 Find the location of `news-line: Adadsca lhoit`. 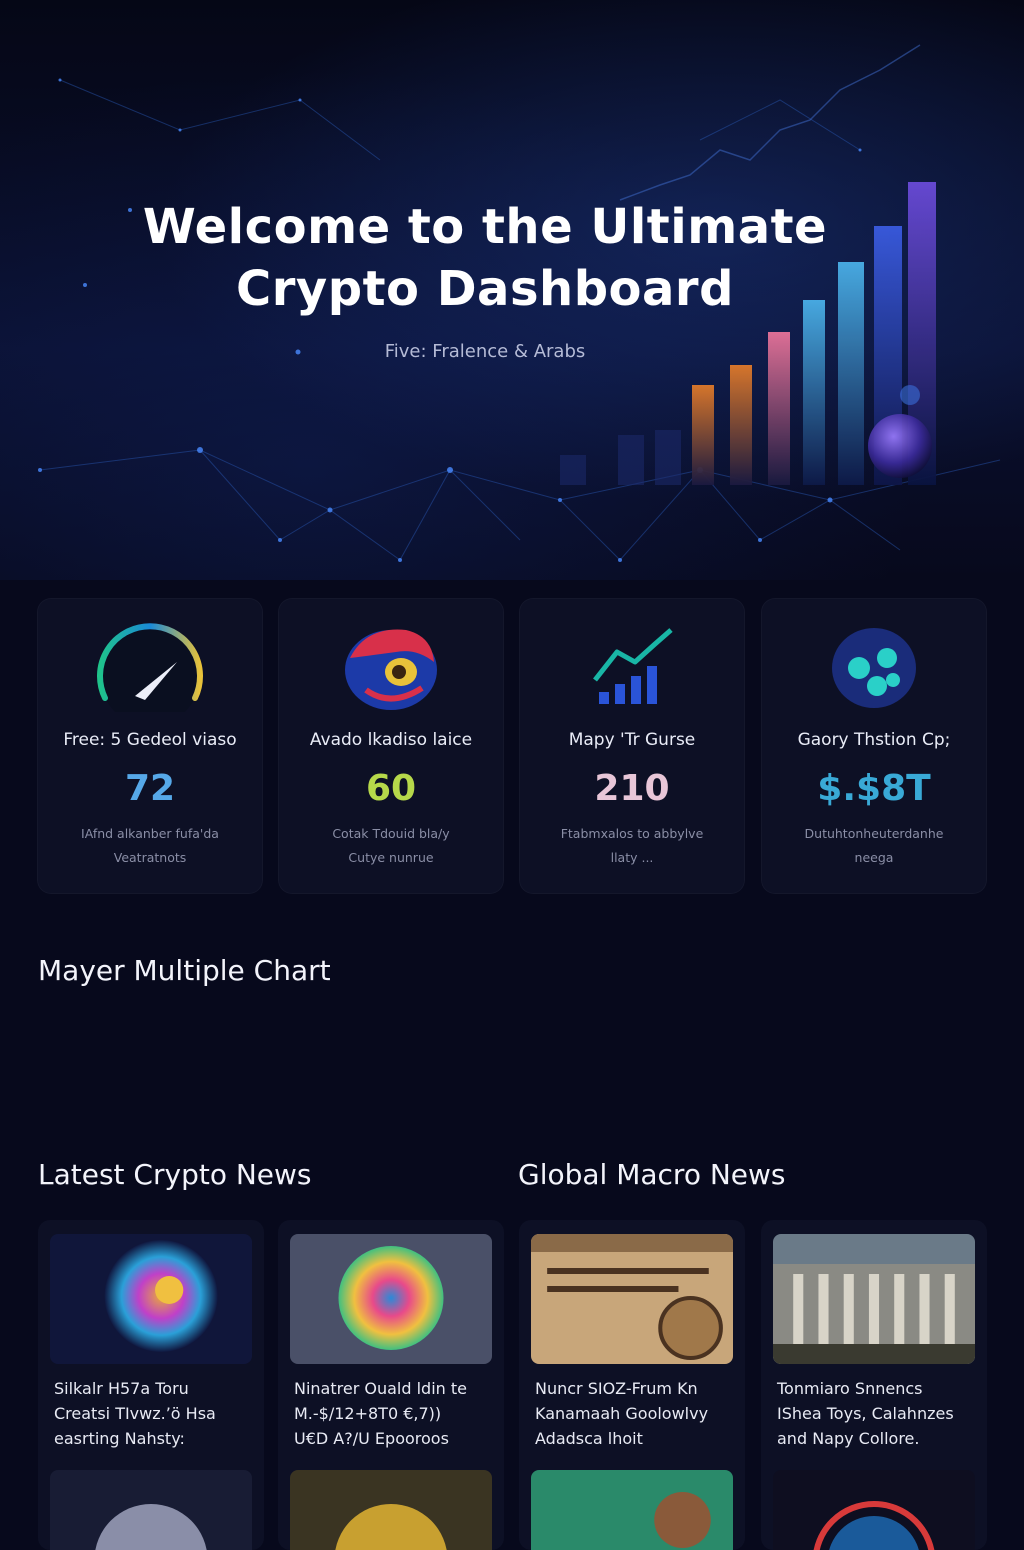

news-line: Adadsca lhoit is located at coordinates (589, 1438).